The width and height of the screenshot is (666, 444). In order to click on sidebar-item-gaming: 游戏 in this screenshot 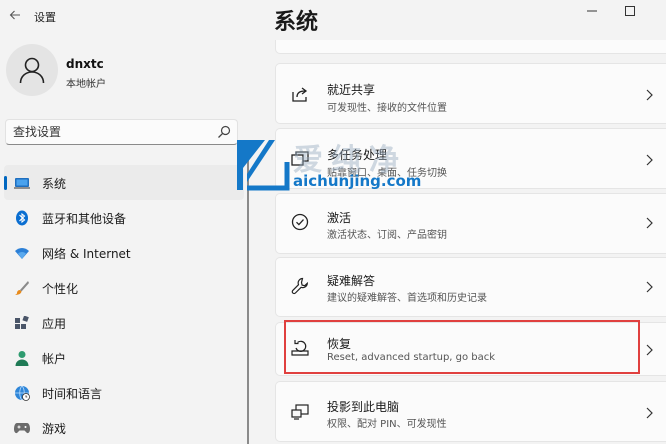, I will do `click(124, 427)`.